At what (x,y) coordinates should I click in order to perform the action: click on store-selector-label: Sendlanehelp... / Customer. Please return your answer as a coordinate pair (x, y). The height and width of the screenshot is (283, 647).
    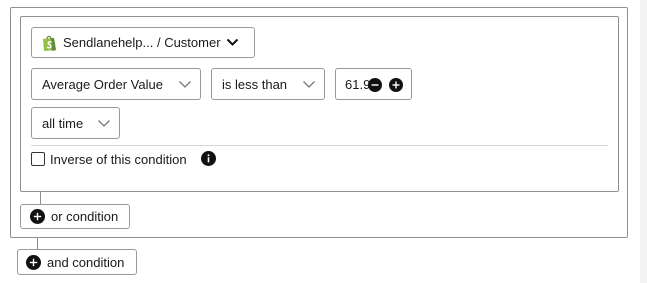
    Looking at the image, I should click on (142, 42).